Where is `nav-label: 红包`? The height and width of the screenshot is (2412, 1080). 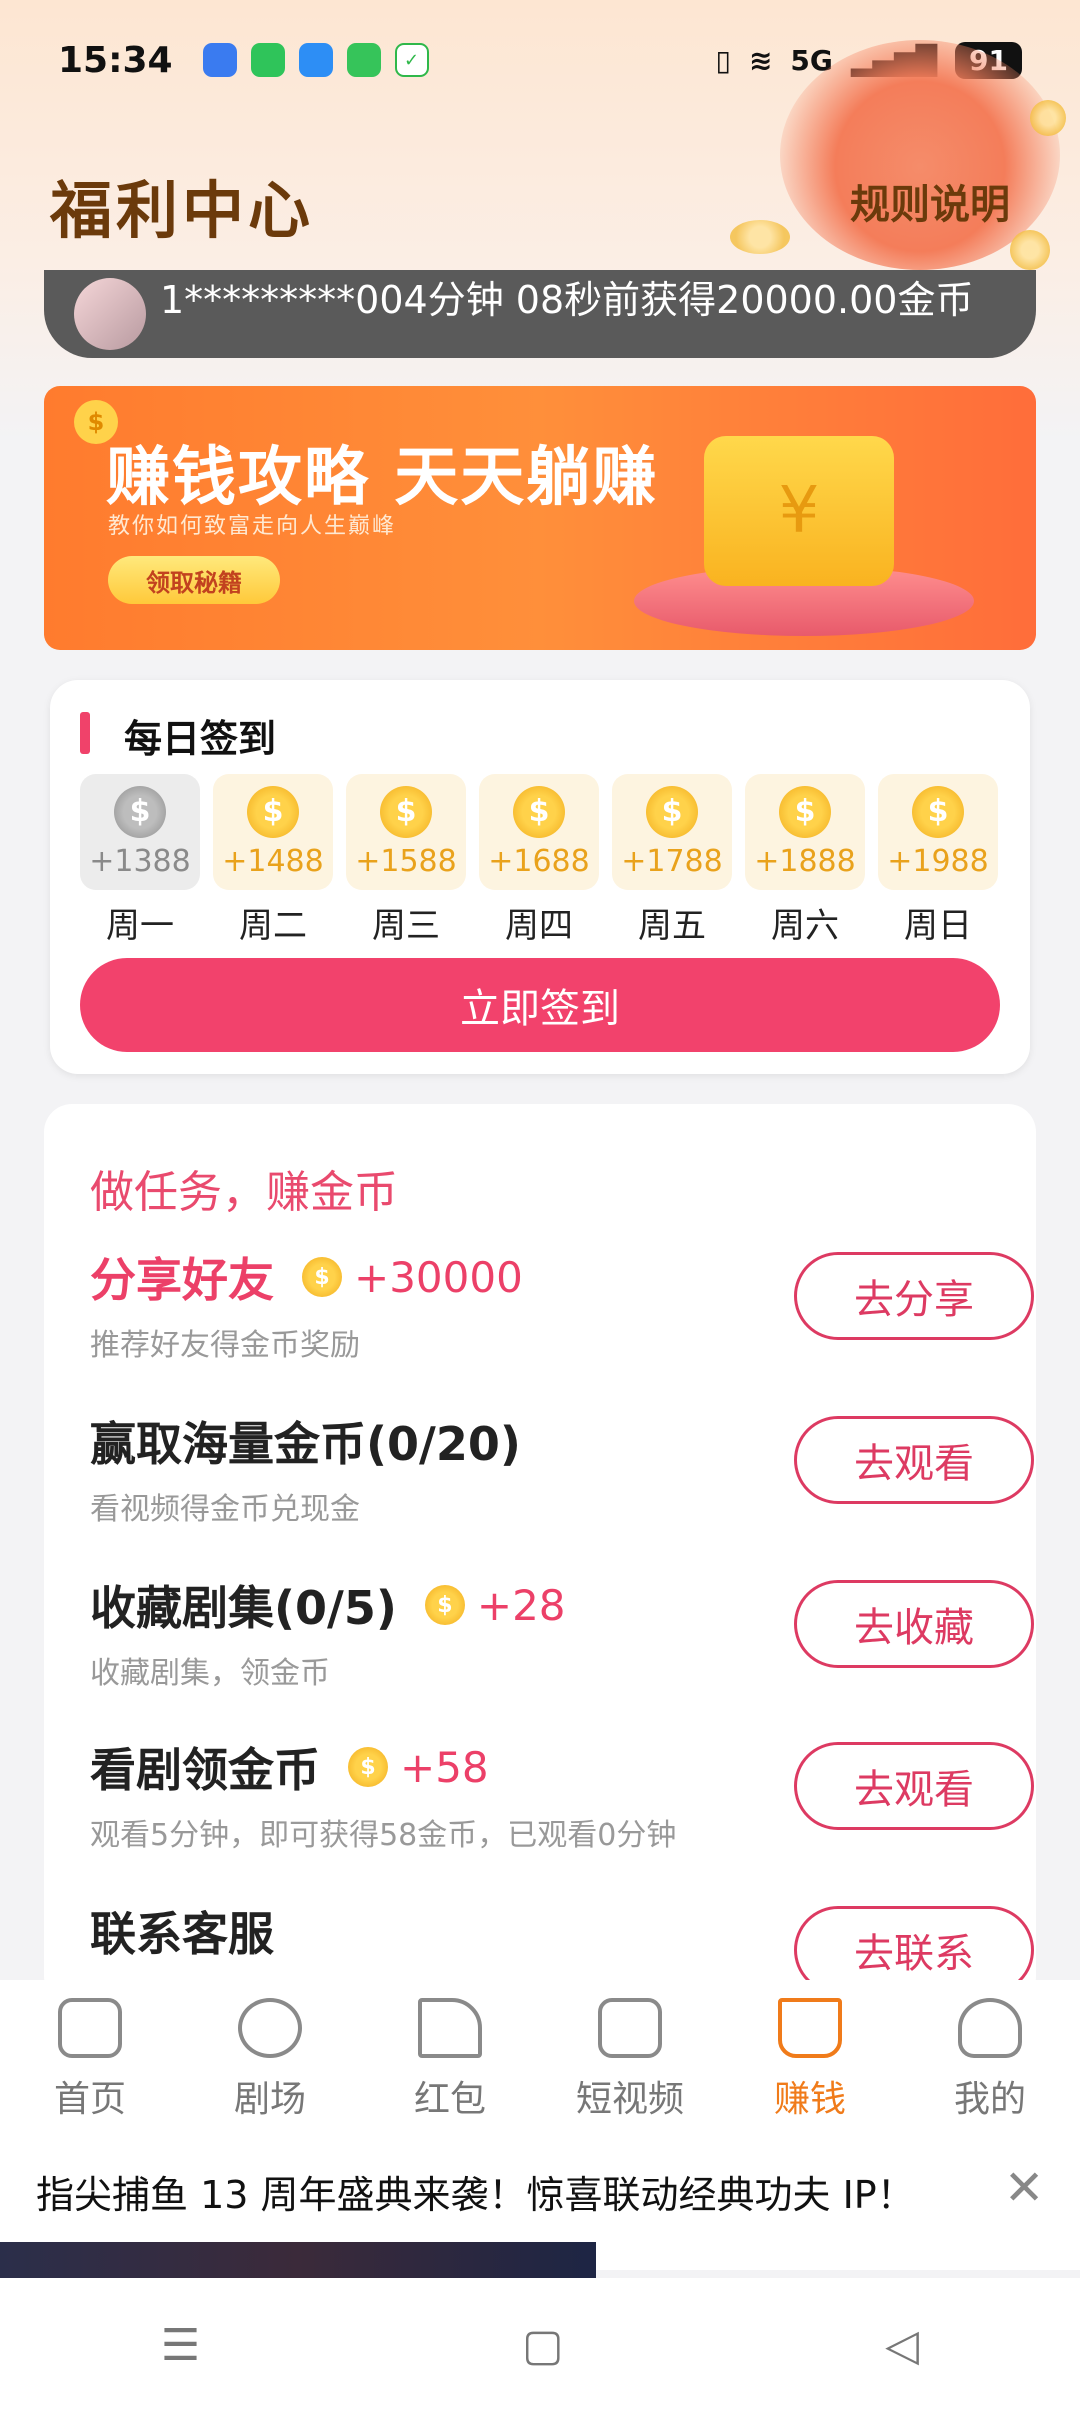
nav-label: 红包 is located at coordinates (449, 2099).